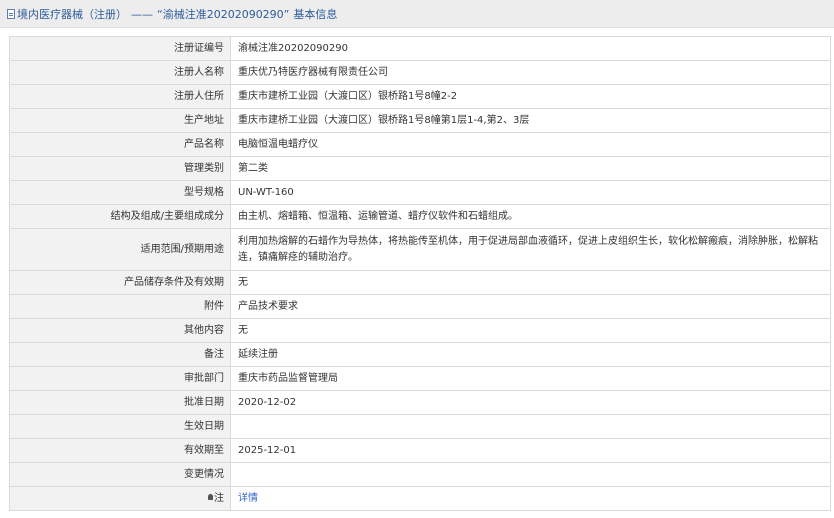 The width and height of the screenshot is (834, 518). I want to click on row-label: 其他内容, so click(120, 330).